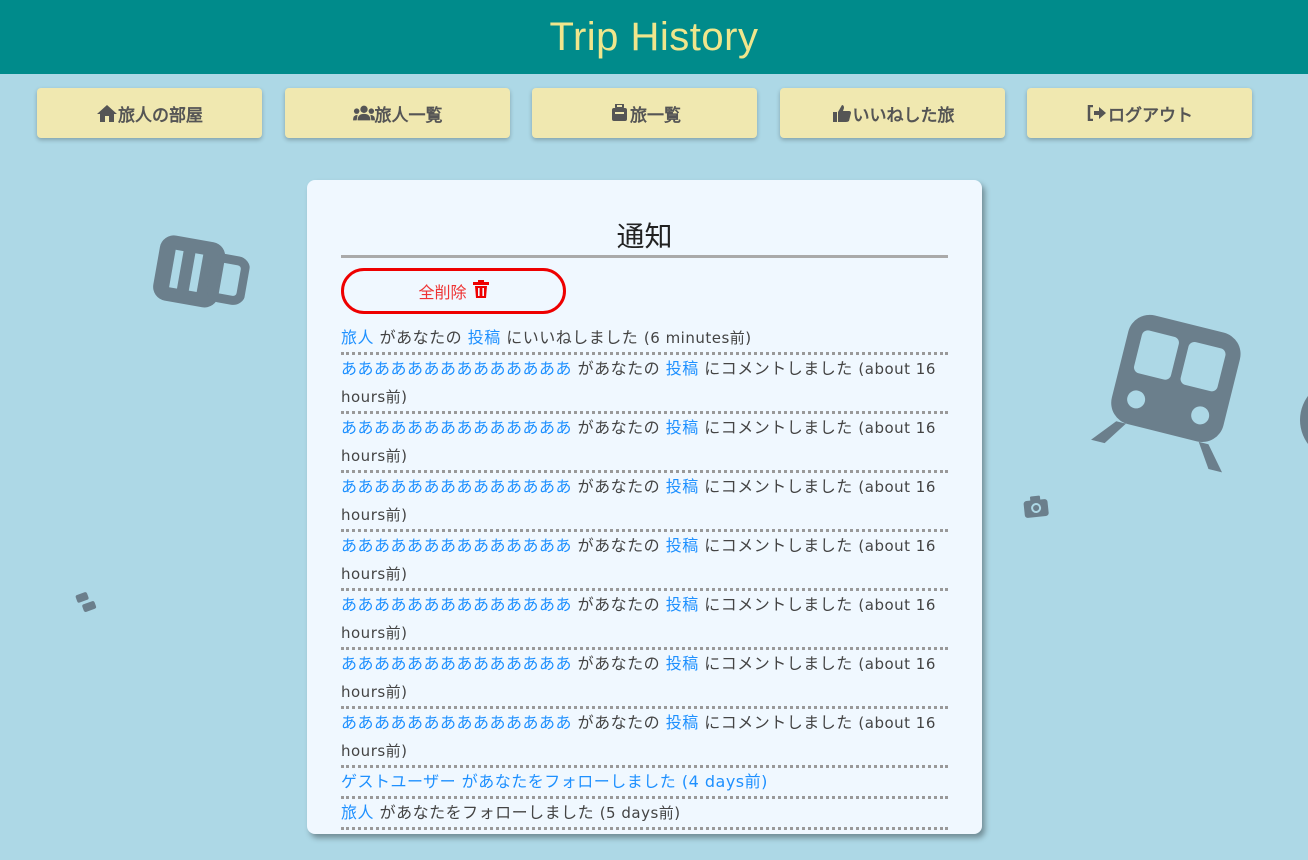 Image resolution: width=1308 pixels, height=860 pixels. Describe the element at coordinates (487, 812) in the screenshot. I see `notification-text: があなたをフォローしました` at that location.